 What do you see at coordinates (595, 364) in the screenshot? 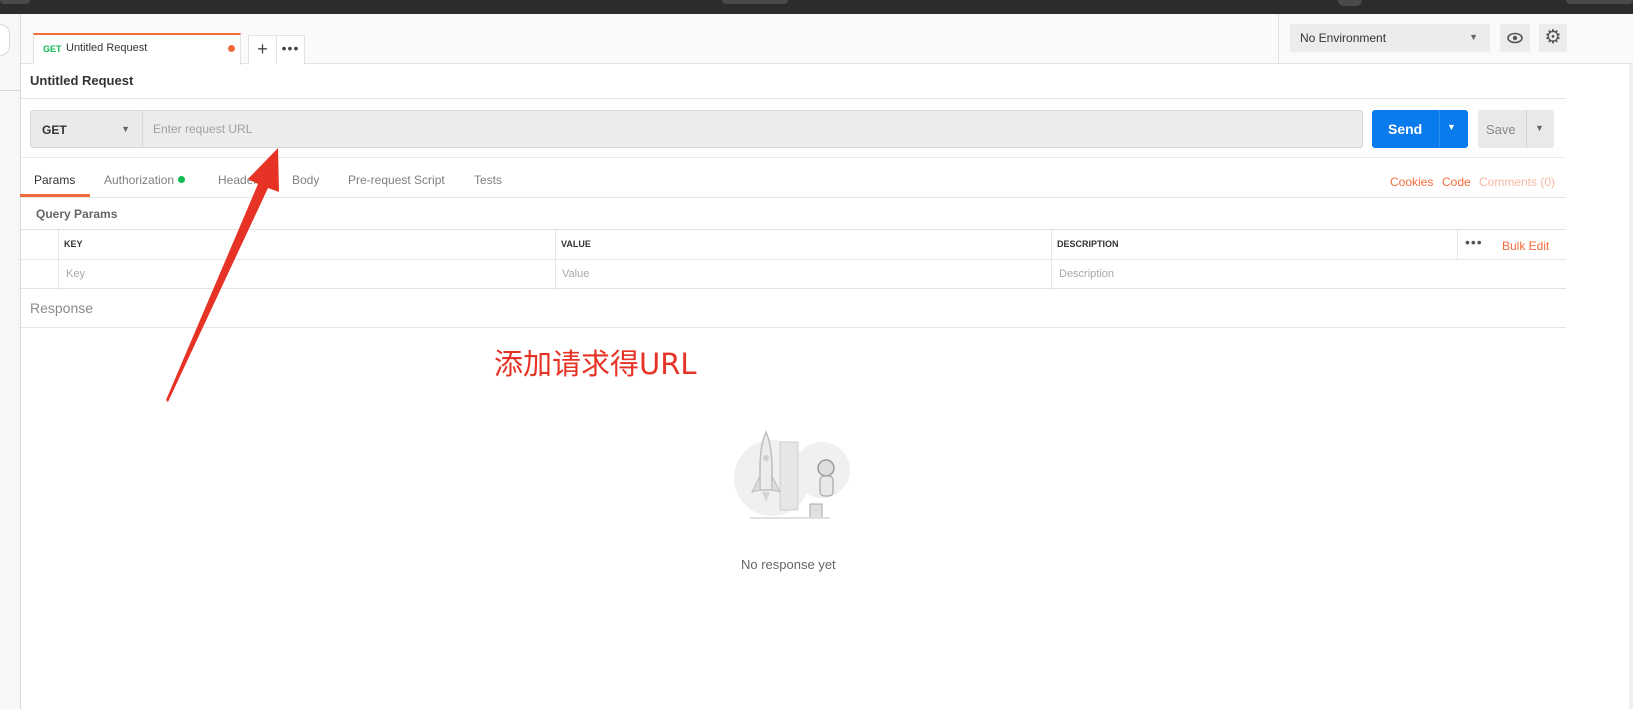
I see `annotation-text: 添加请求得URL` at bounding box center [595, 364].